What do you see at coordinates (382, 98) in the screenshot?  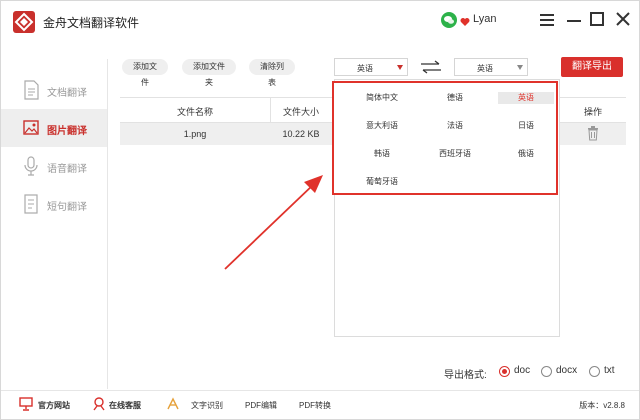 I see `lang-option-chinese: 简体中文` at bounding box center [382, 98].